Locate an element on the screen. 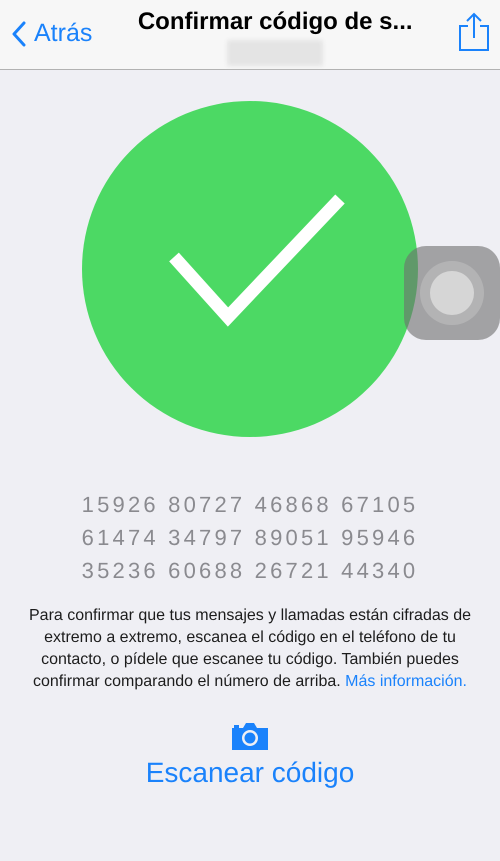 The width and height of the screenshot is (500, 861). more-info-link: Más información. is located at coordinates (406, 681).